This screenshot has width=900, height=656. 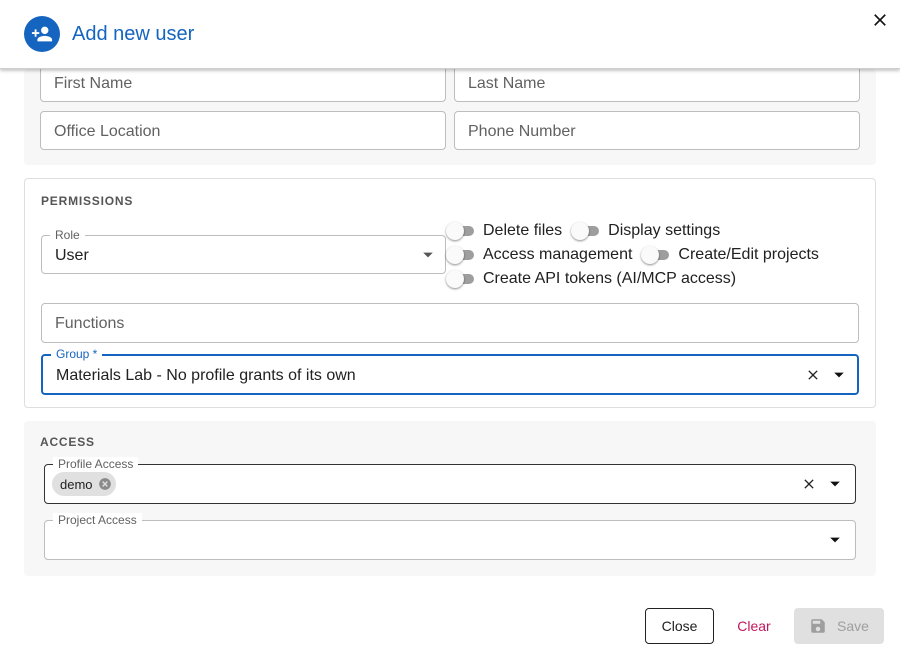 What do you see at coordinates (77, 354) in the screenshot?
I see `group-label: Group *` at bounding box center [77, 354].